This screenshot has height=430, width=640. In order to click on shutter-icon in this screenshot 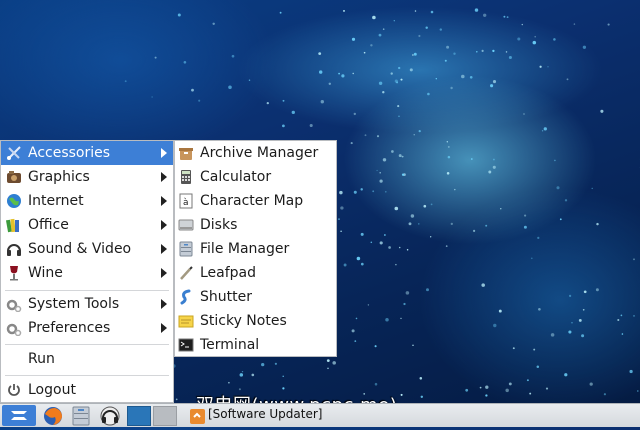, I will do `click(186, 297)`.